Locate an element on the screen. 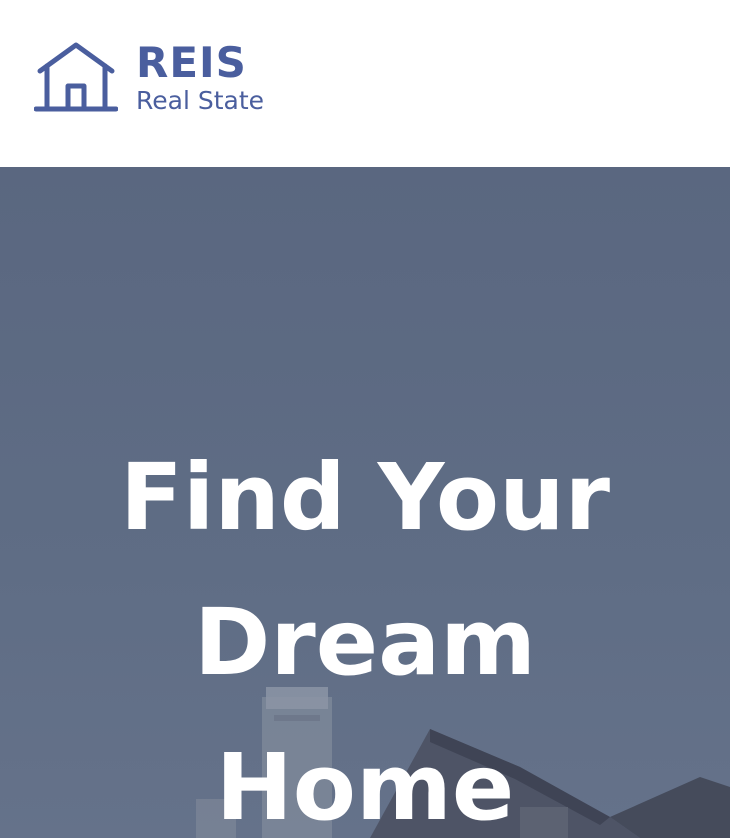 The height and width of the screenshot is (838, 730). hero-title-line: Home is located at coordinates (365, 786).